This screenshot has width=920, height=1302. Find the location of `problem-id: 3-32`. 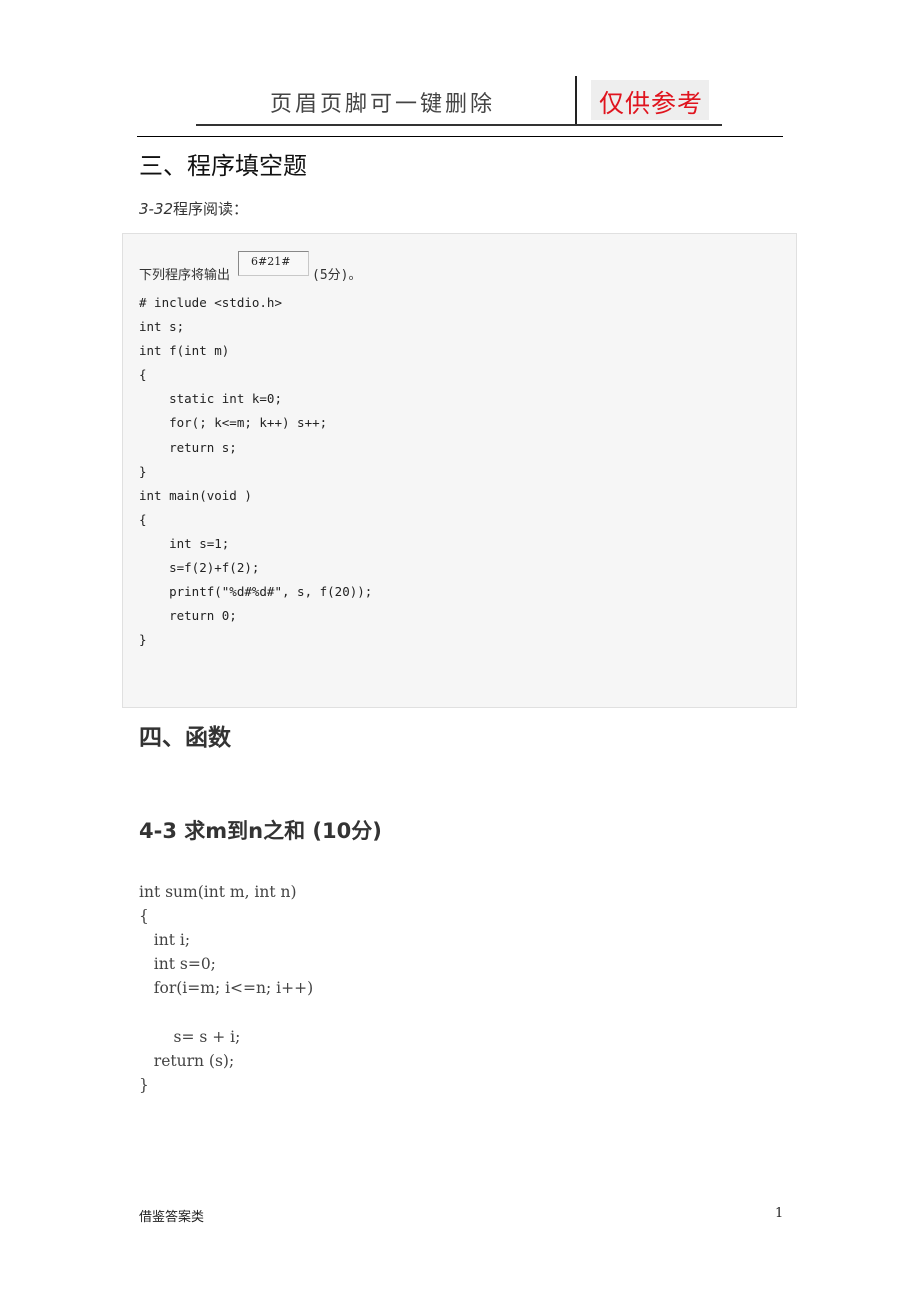

problem-id: 3-32 is located at coordinates (156, 209).